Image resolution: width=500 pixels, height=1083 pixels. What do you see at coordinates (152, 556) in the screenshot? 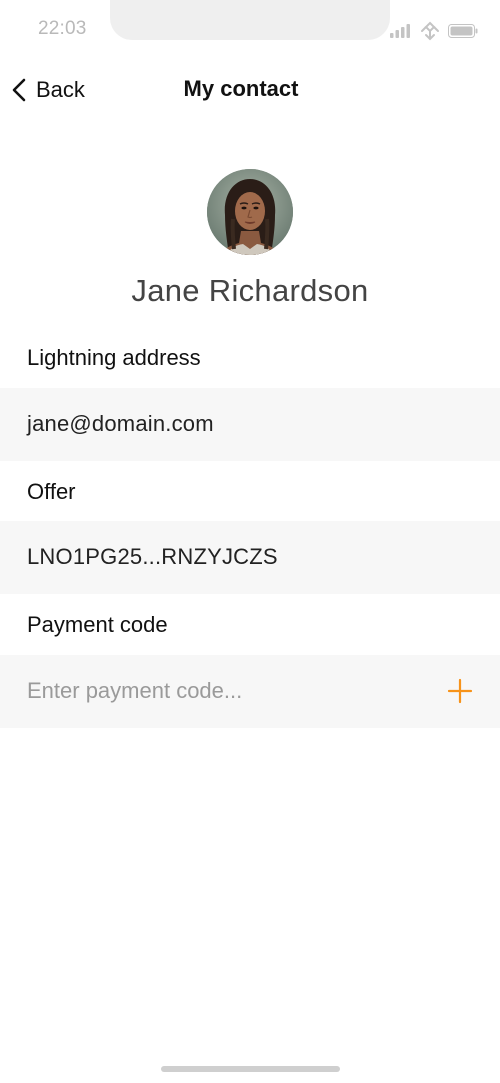
I see `offer-value: LNO1PG25...RNZYJCZS` at bounding box center [152, 556].